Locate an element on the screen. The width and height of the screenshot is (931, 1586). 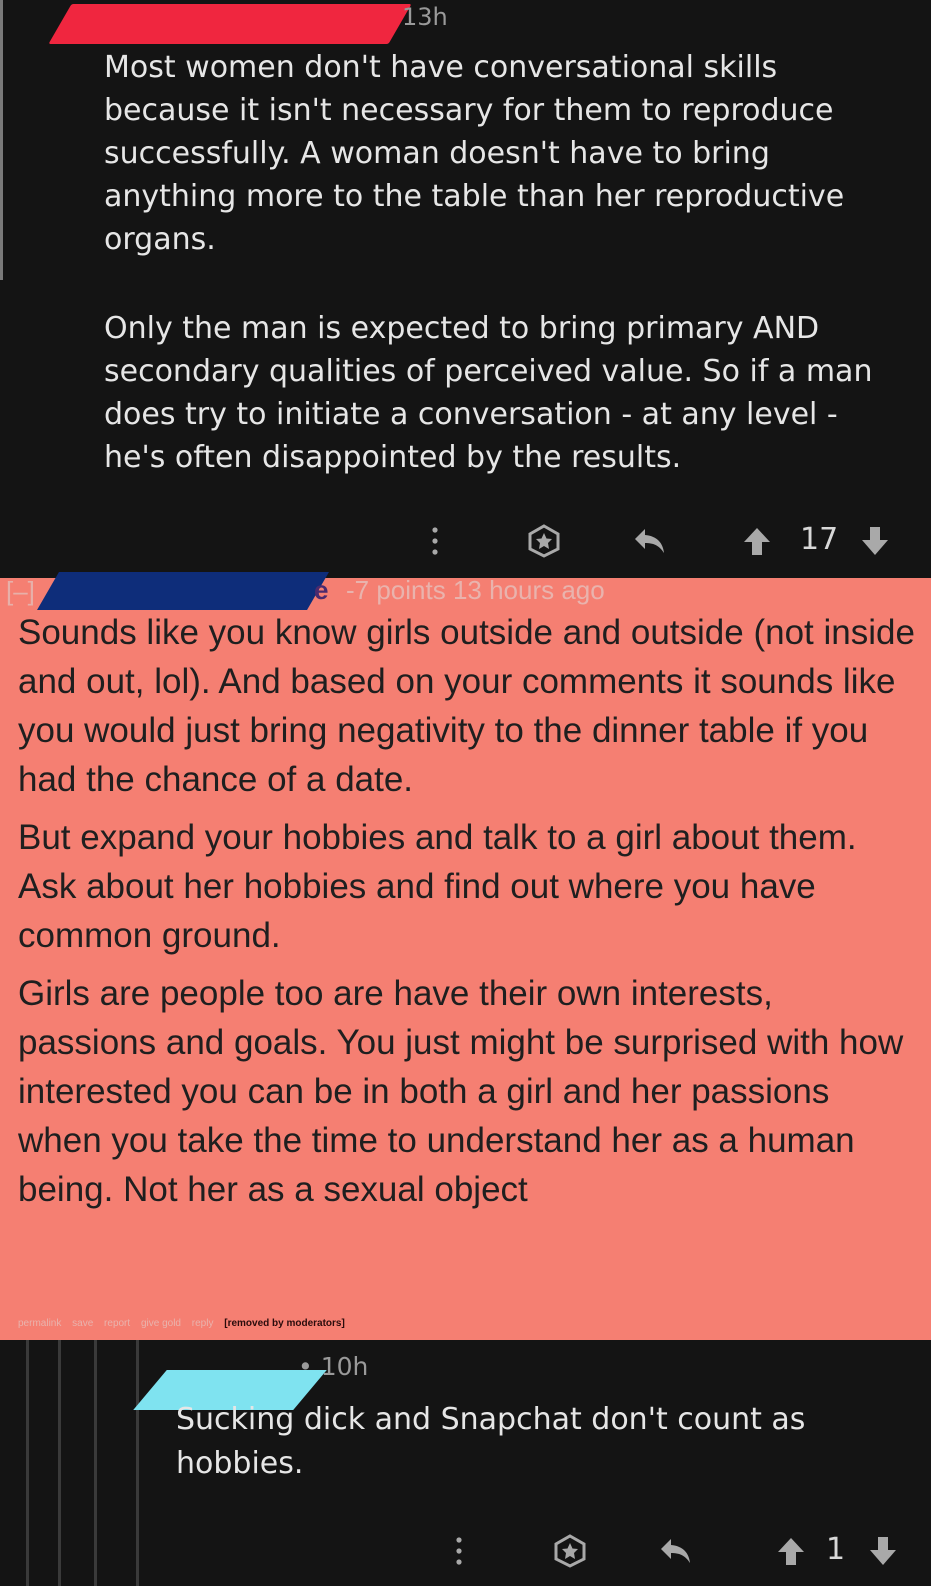
comment-actions: 17 is located at coordinates (465, 541).